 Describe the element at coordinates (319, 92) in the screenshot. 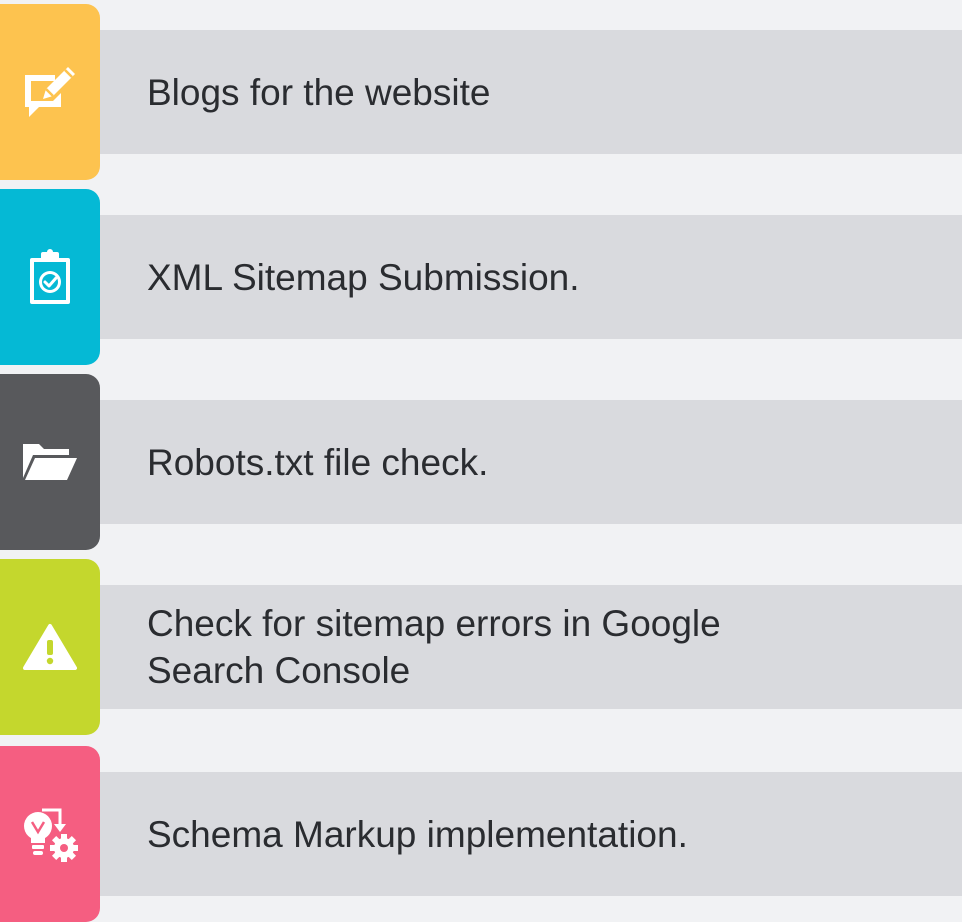

I see `item-label: Blogs for the website` at that location.